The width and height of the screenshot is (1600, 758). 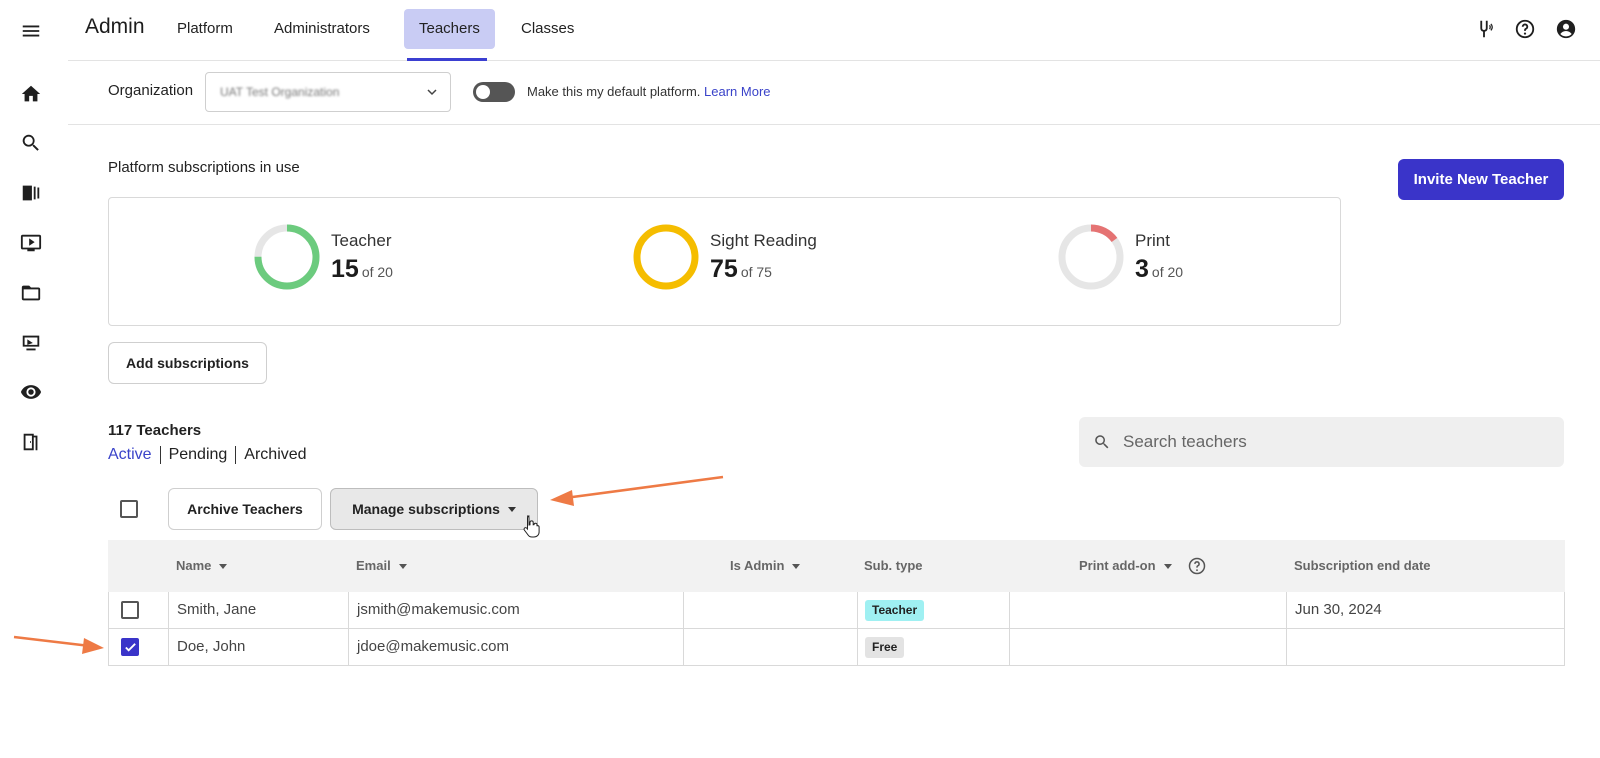 I want to click on col-is-admin-label: Is Admin, so click(x=757, y=565).